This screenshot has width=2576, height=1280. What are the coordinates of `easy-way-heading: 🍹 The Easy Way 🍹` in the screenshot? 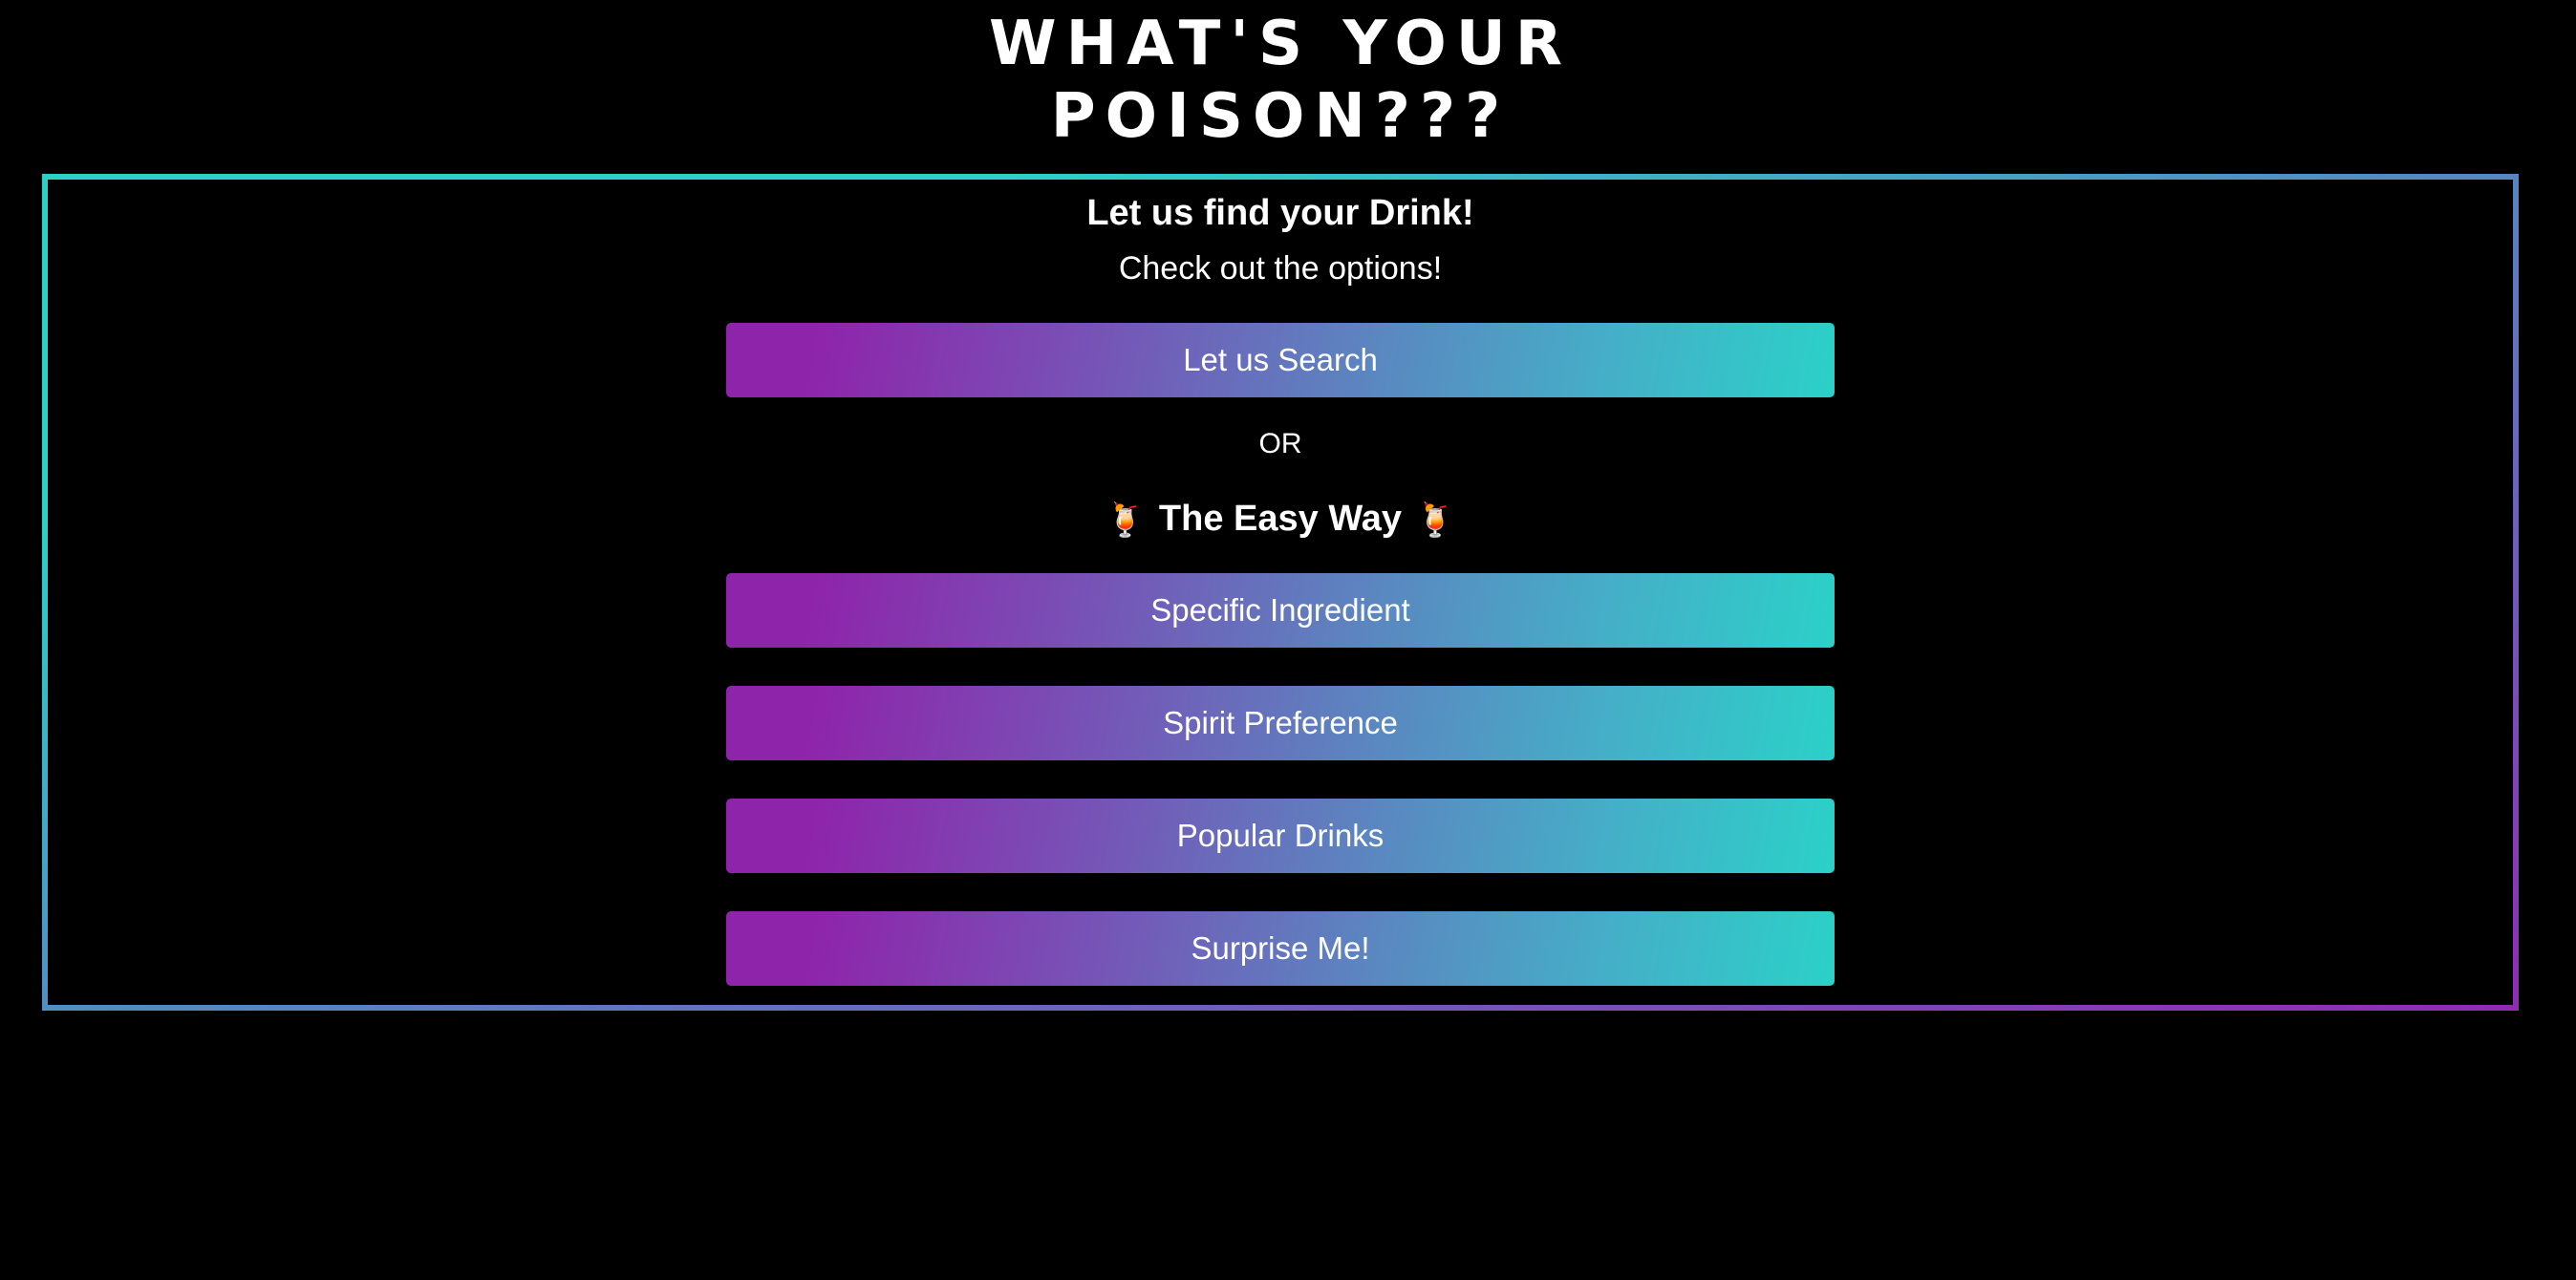 It's located at (1280, 519).